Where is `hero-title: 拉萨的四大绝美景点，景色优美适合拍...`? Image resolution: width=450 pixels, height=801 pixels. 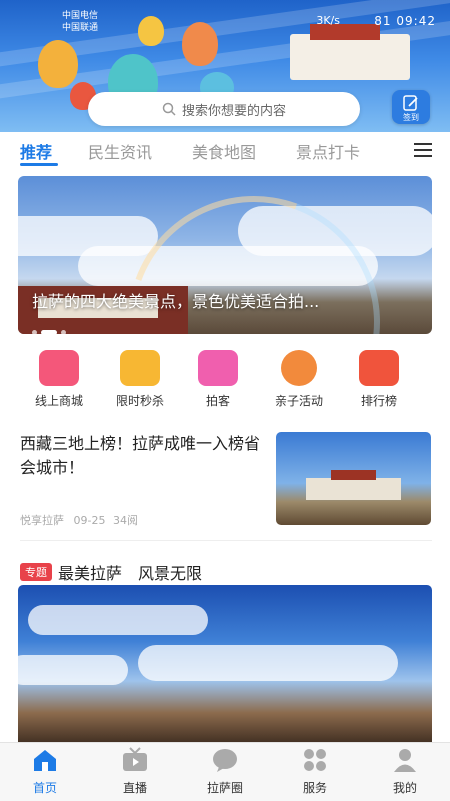
hero-title: 拉萨的四大绝美景点，景色优美适合拍... is located at coordinates (176, 301).